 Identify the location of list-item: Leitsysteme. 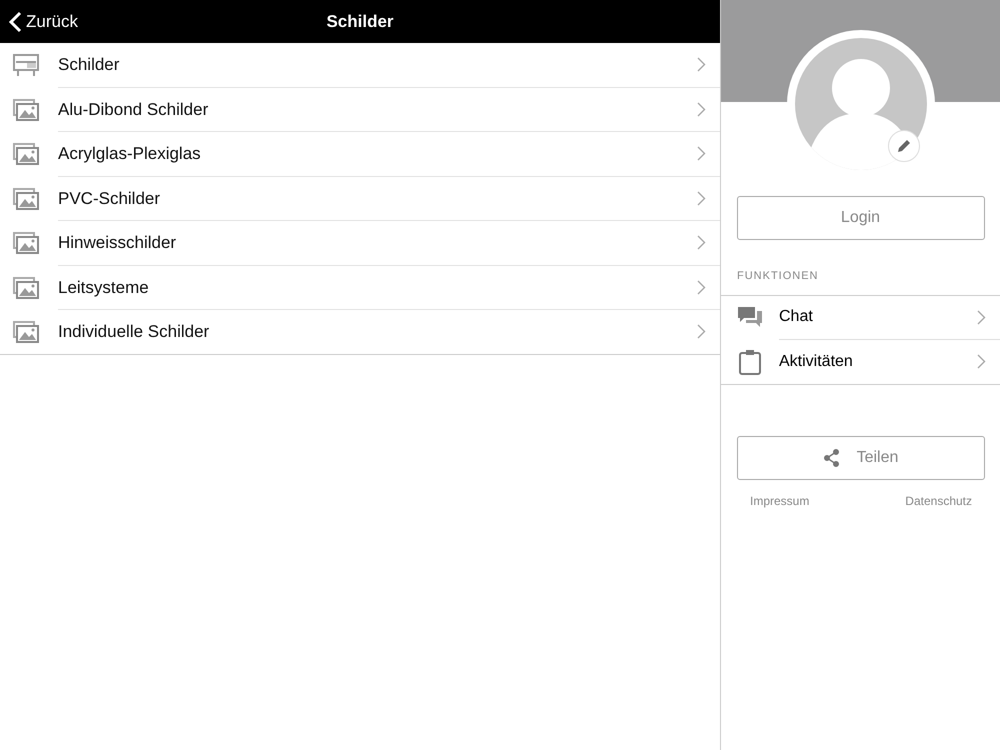
(360, 288).